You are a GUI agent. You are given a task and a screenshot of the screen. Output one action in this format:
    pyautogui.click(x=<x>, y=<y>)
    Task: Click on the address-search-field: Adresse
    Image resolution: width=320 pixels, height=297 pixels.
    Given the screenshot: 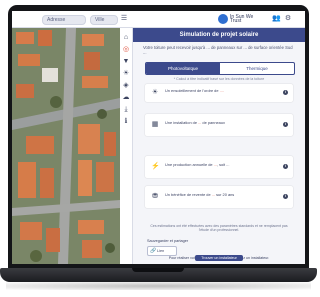 What is the action you would take?
    pyautogui.click(x=64, y=20)
    